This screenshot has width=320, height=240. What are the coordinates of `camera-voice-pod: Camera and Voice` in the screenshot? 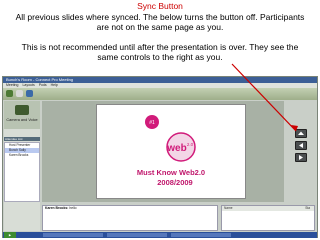 It's located at (22, 115).